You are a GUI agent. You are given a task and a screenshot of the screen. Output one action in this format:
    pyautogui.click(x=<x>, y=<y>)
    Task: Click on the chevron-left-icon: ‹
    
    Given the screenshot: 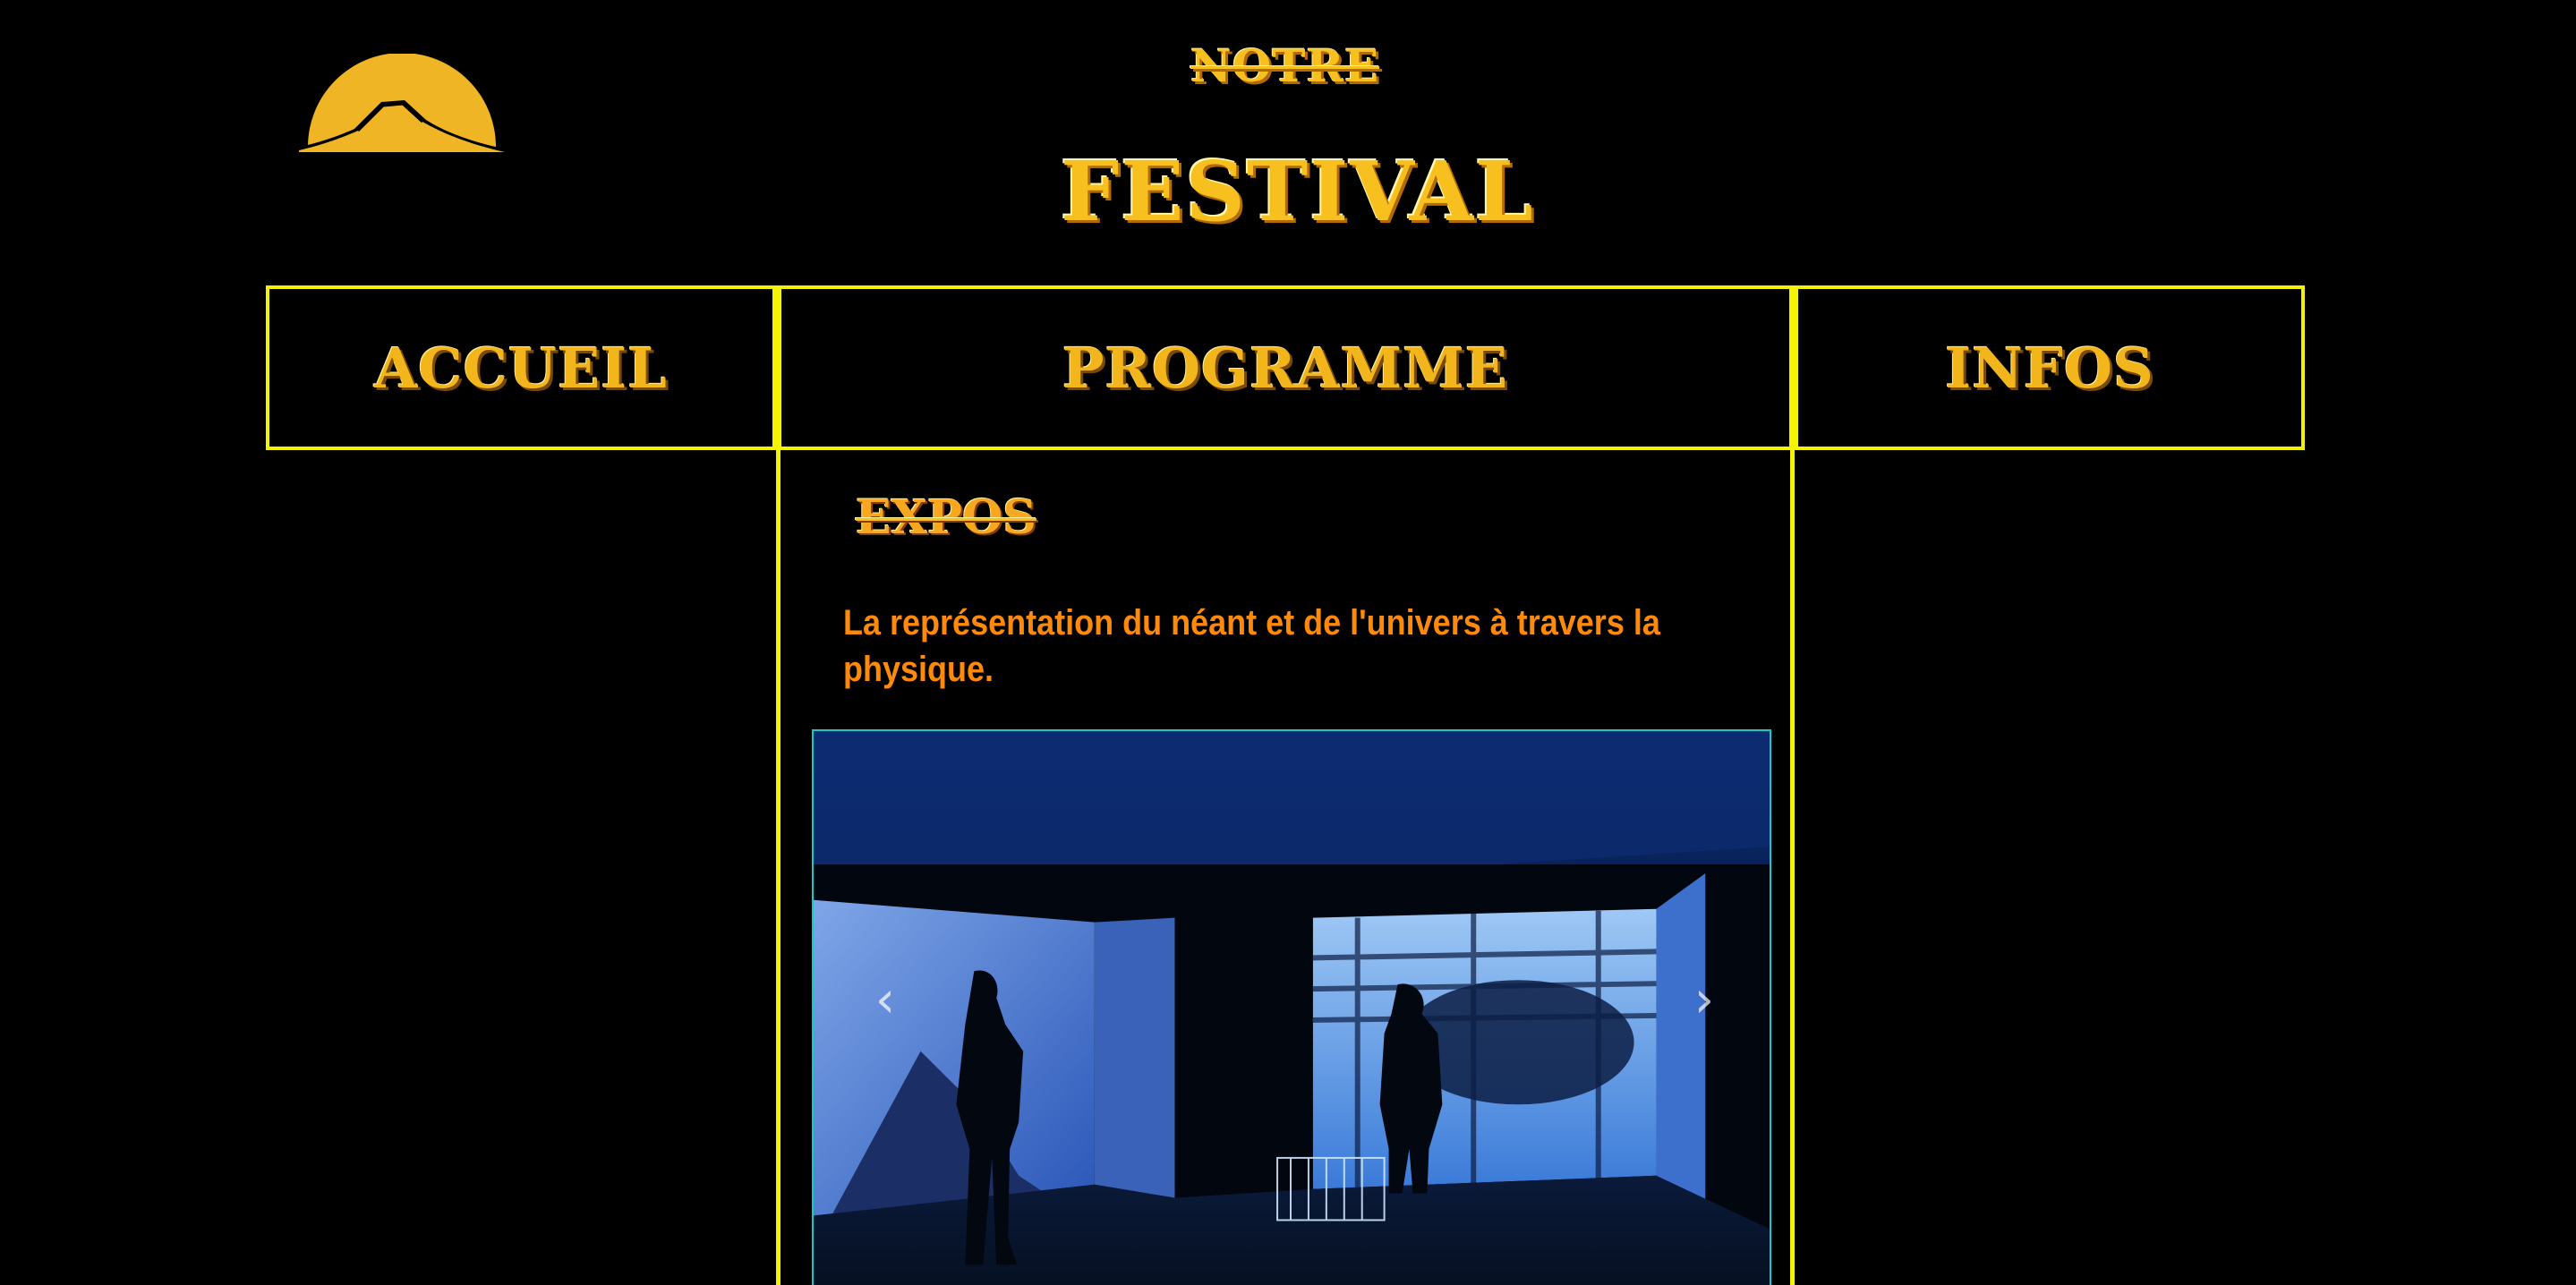 What is the action you would take?
    pyautogui.click(x=885, y=1000)
    